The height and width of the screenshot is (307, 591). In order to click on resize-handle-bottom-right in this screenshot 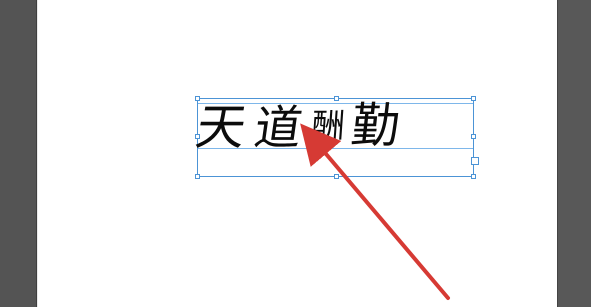, I will do `click(473, 176)`.